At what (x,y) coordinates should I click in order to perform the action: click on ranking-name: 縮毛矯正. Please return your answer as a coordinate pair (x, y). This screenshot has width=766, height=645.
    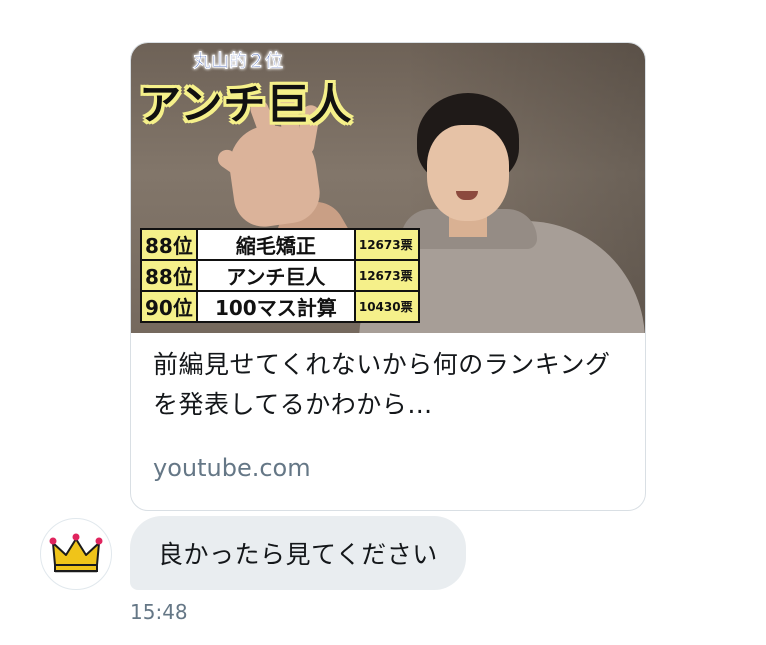
    Looking at the image, I should click on (275, 244).